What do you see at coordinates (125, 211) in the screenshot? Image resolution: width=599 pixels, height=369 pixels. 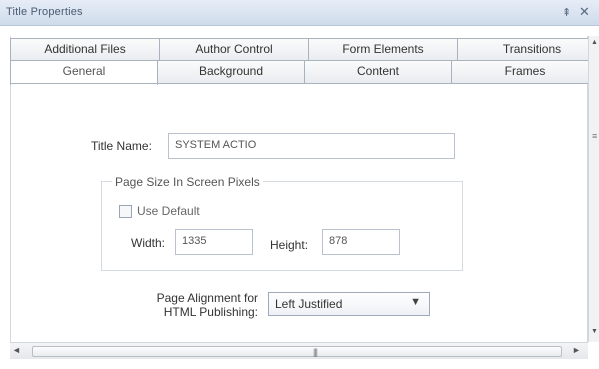 I see `use-default-checkbox` at bounding box center [125, 211].